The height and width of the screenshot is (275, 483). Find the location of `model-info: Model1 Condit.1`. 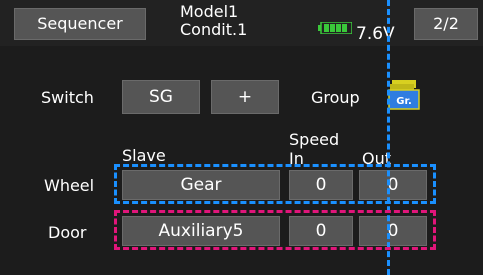

model-info: Model1 Condit.1 is located at coordinates (213, 21).